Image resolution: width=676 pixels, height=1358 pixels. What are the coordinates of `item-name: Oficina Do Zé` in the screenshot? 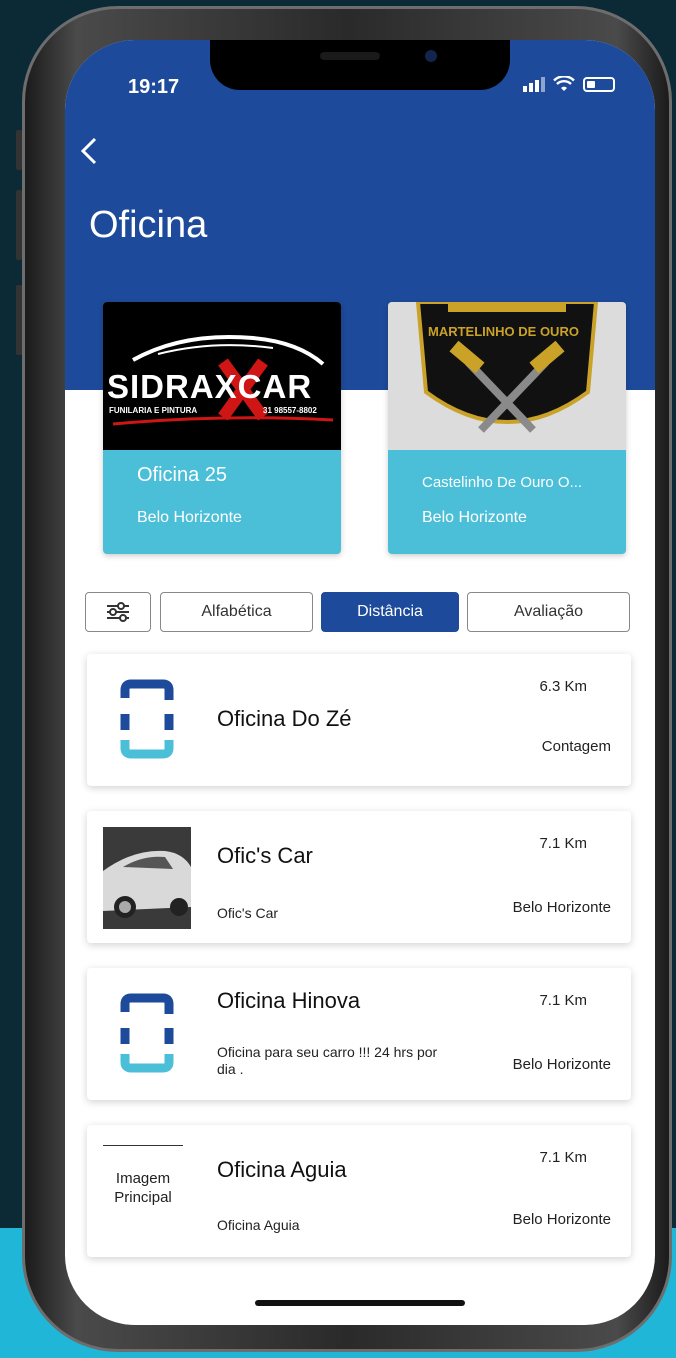 It's located at (284, 718).